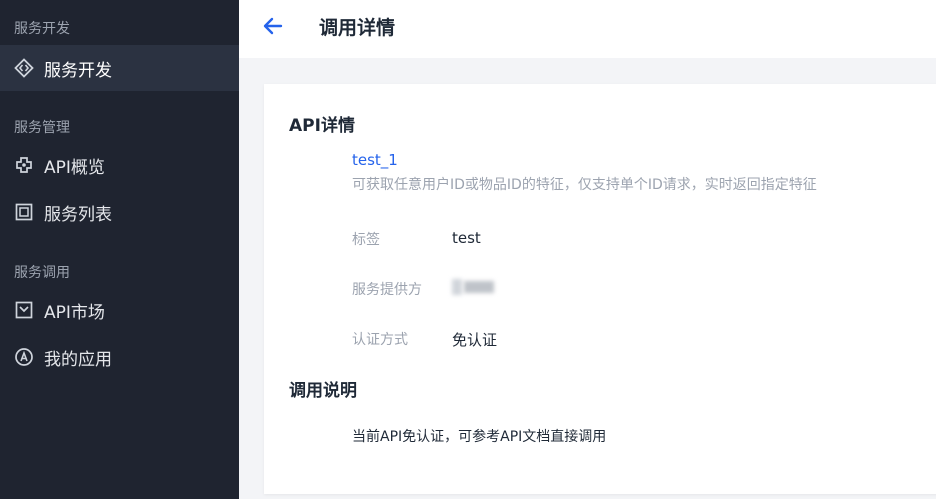  Describe the element at coordinates (24, 68) in the screenshot. I see `code-icon` at that location.